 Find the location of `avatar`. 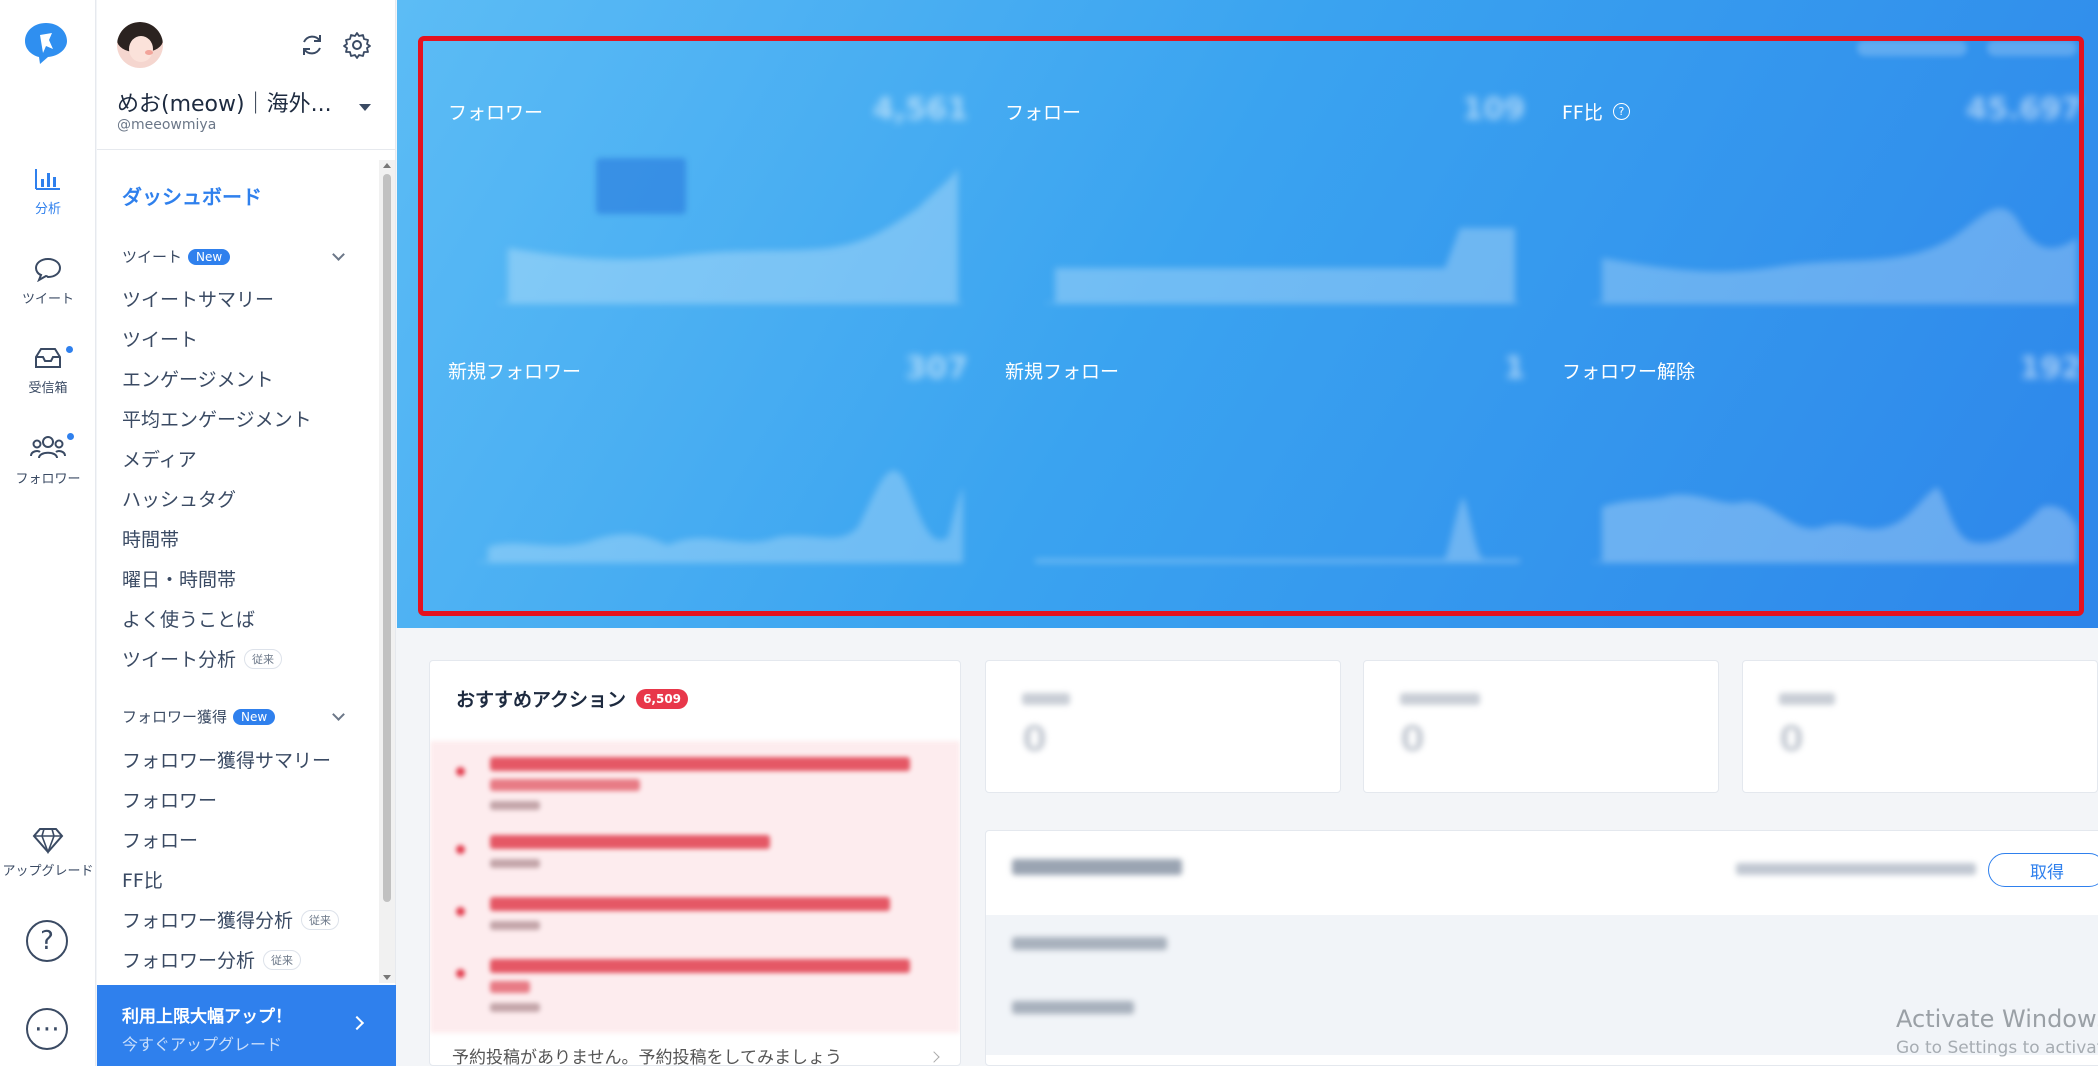

avatar is located at coordinates (140, 45).